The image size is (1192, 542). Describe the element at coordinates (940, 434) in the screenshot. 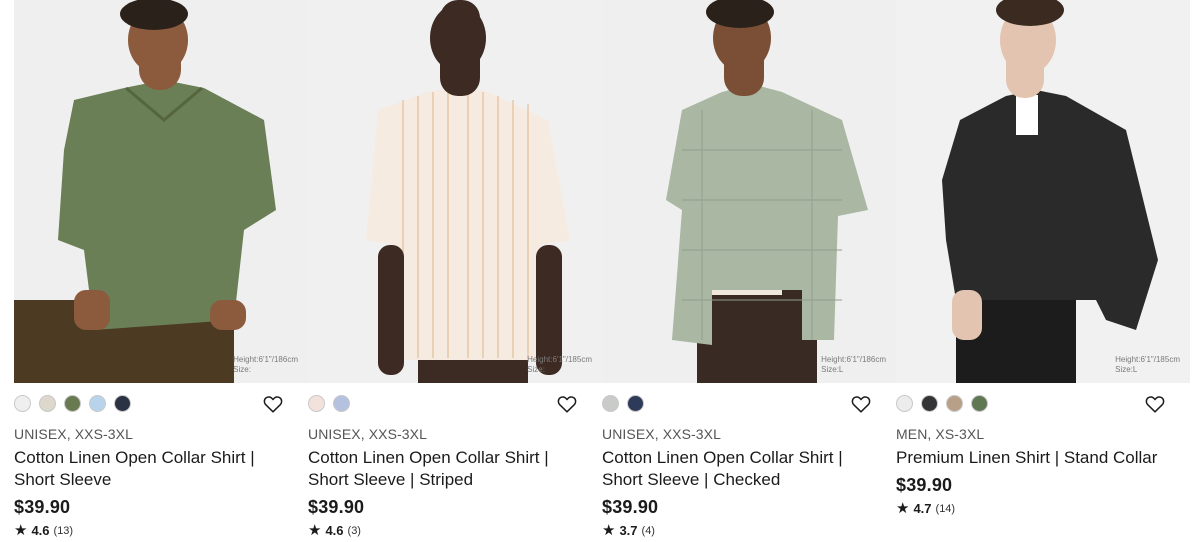

I see `product-gender-size: MEN, XS-3XL` at that location.